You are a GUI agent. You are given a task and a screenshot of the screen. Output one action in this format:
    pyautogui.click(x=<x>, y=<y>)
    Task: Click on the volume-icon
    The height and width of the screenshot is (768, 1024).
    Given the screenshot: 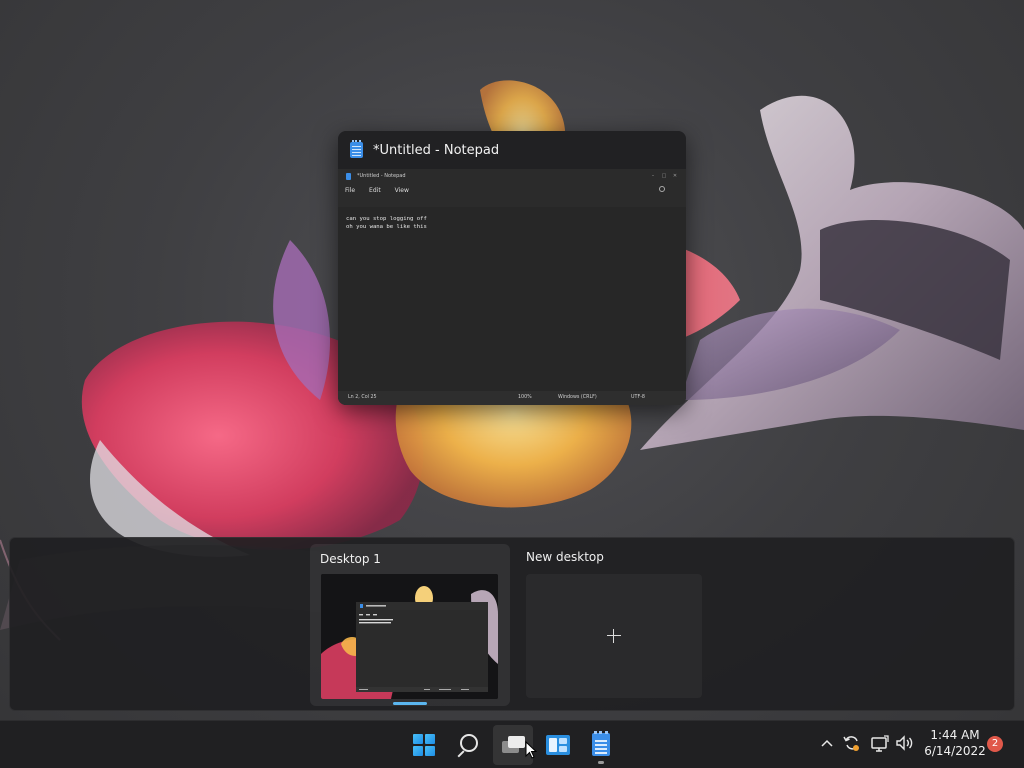 What is the action you would take?
    pyautogui.click(x=905, y=743)
    